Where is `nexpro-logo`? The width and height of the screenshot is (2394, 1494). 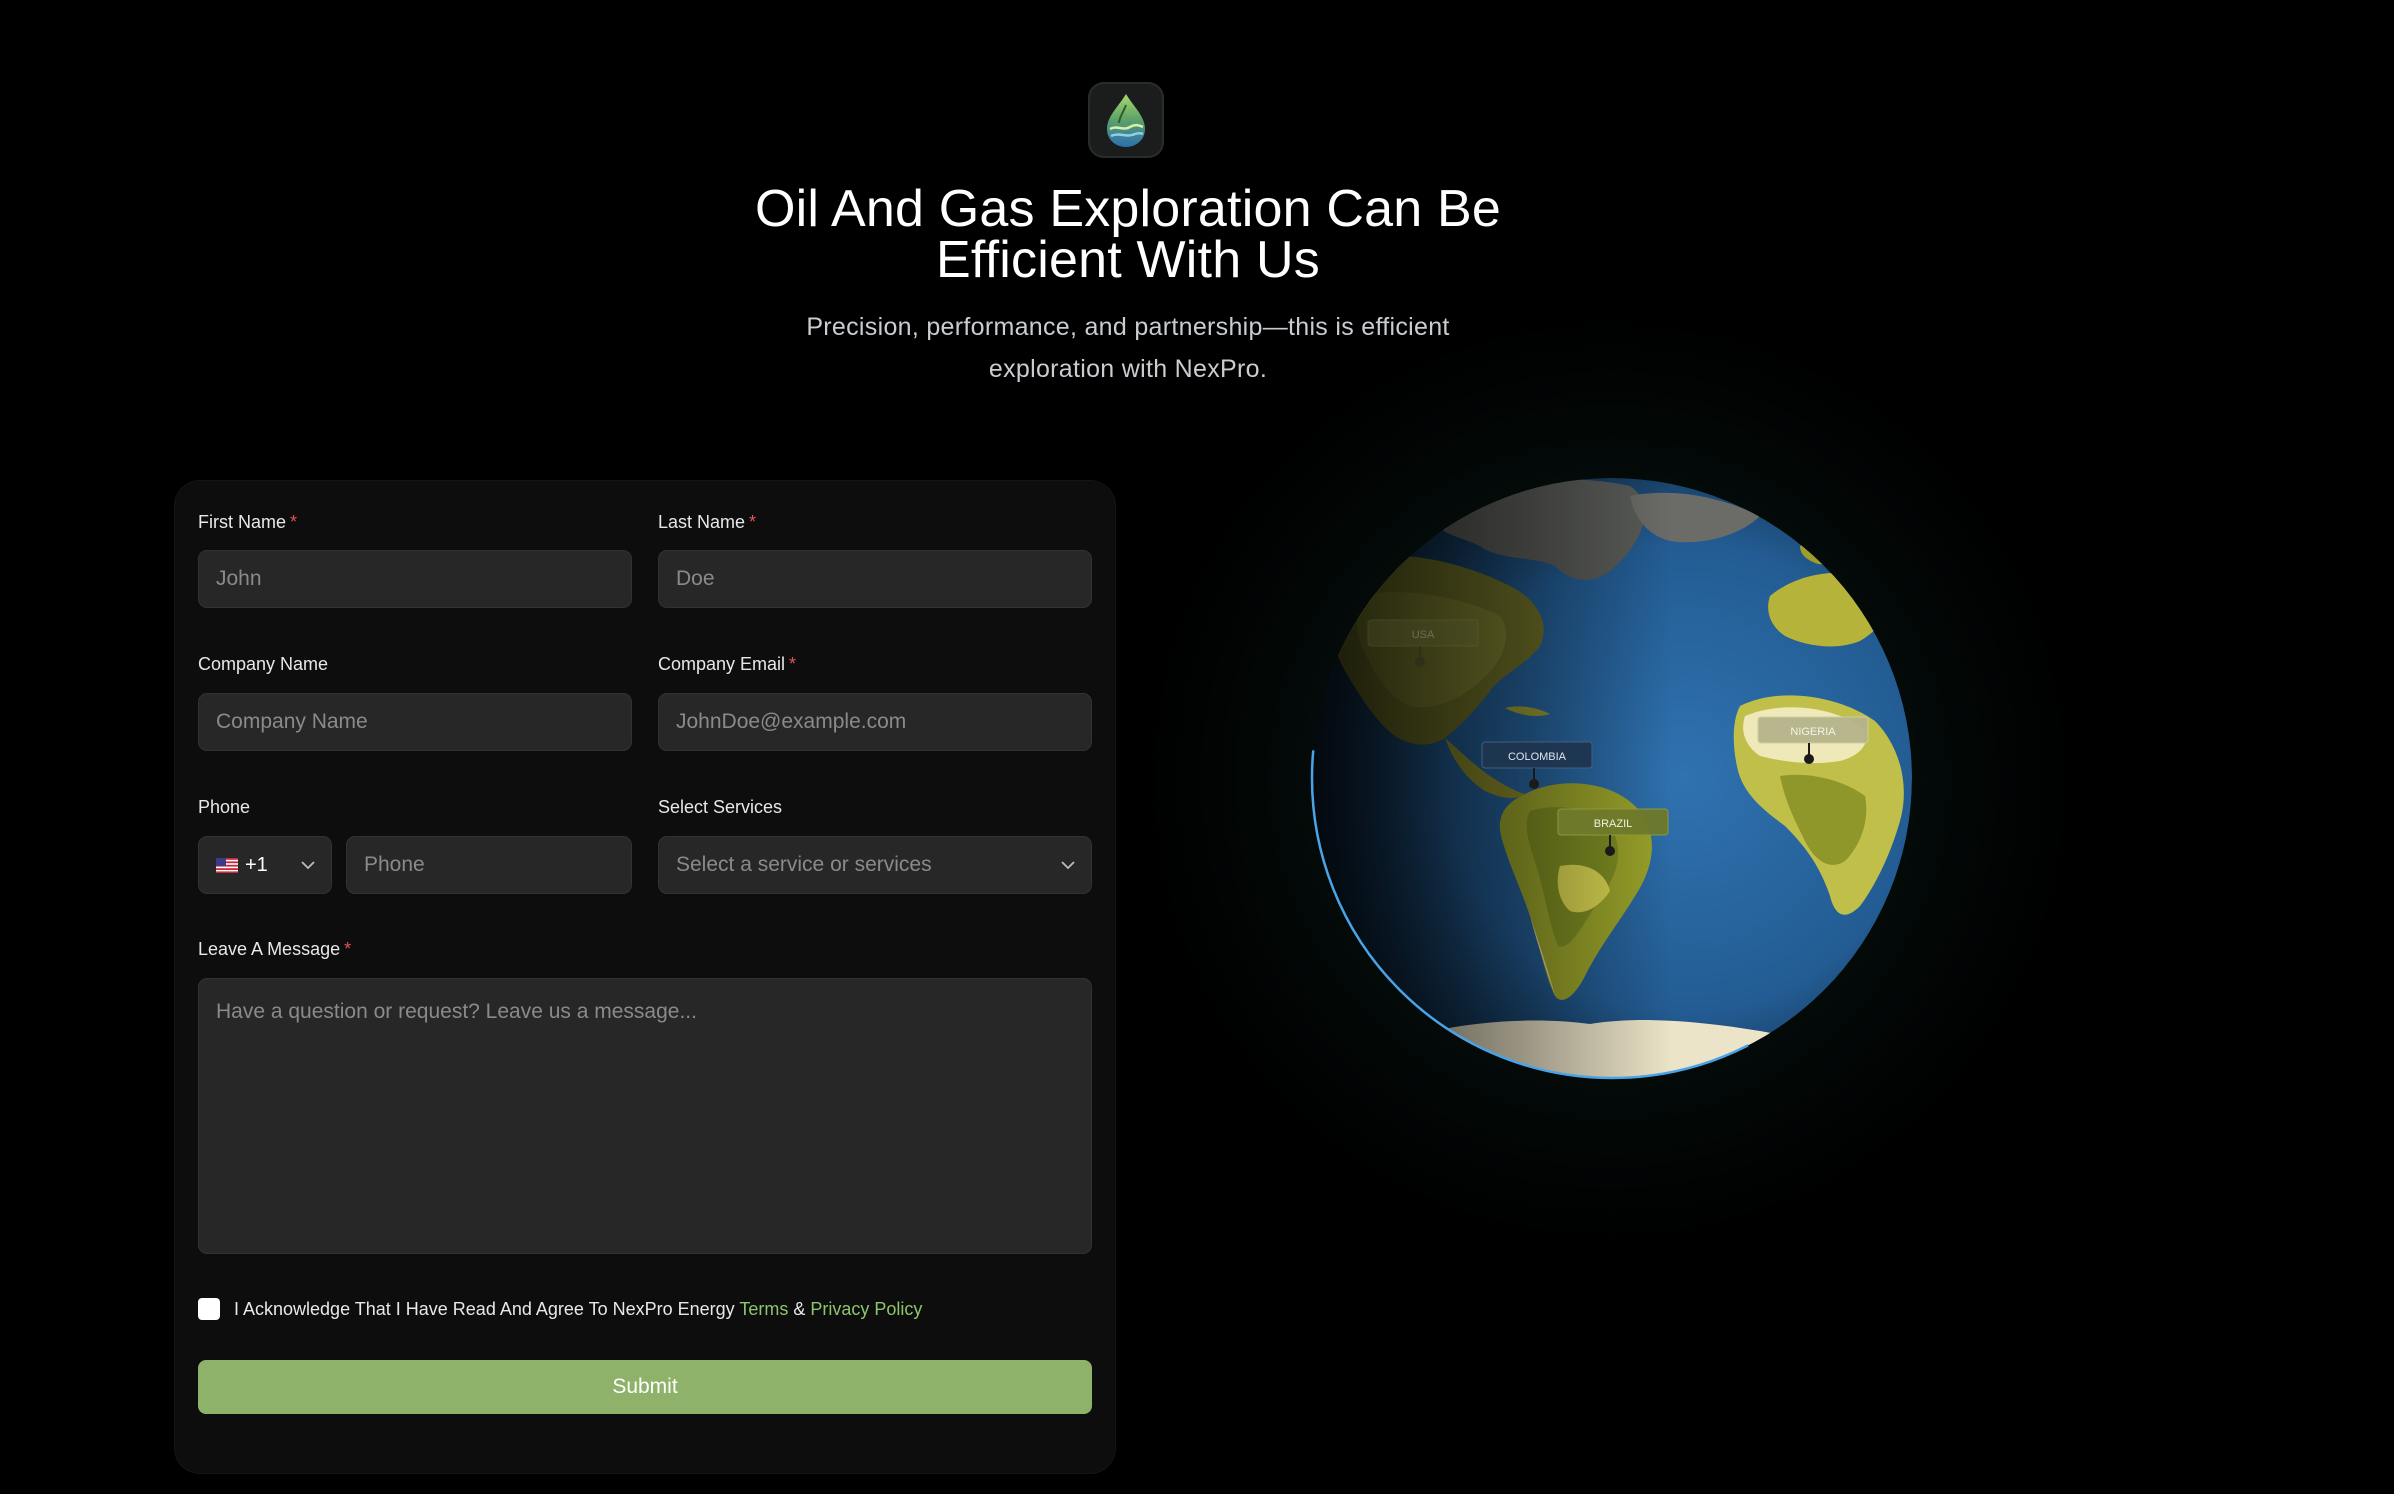 nexpro-logo is located at coordinates (1126, 120).